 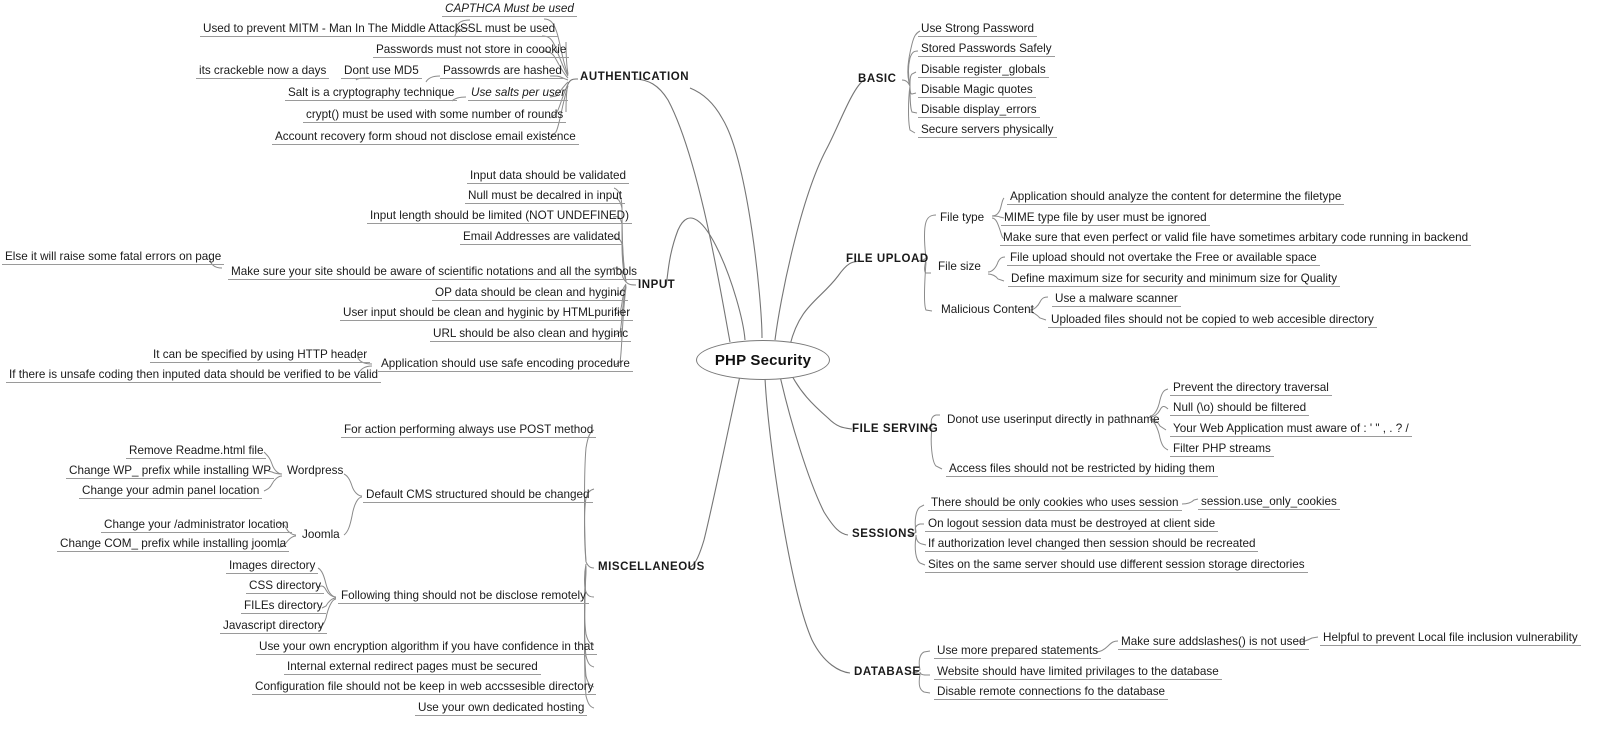 I want to click on node-basic-strong-password: Use Strong Password, so click(x=978, y=29).